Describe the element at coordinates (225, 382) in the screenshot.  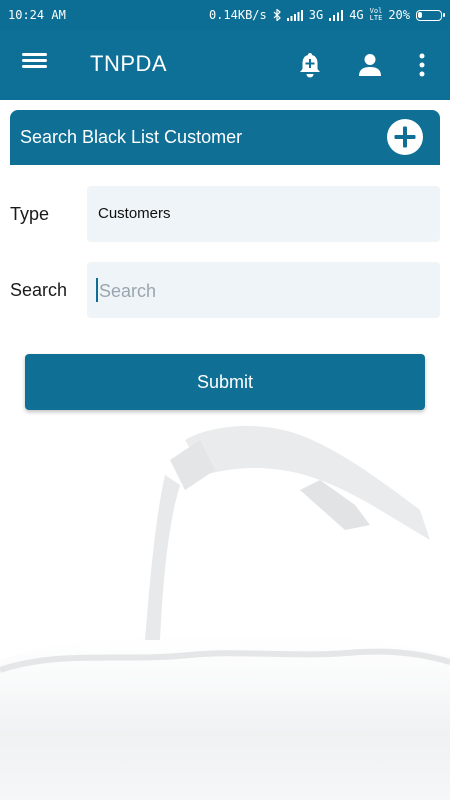
I see `submit-button: Submit` at that location.